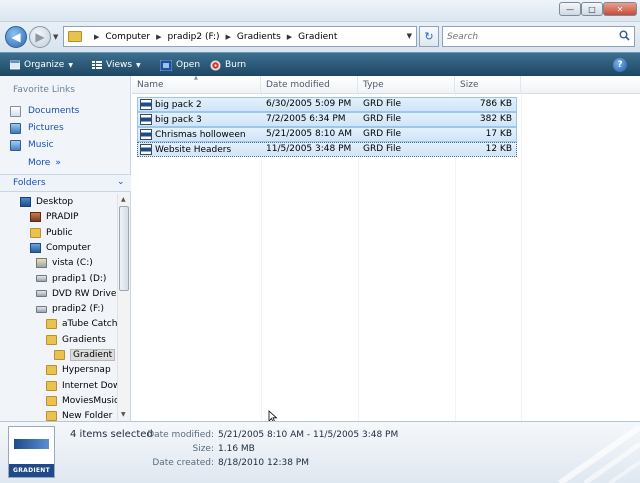  What do you see at coordinates (236, 449) in the screenshot?
I see `size-value: 1.16 MB` at bounding box center [236, 449].